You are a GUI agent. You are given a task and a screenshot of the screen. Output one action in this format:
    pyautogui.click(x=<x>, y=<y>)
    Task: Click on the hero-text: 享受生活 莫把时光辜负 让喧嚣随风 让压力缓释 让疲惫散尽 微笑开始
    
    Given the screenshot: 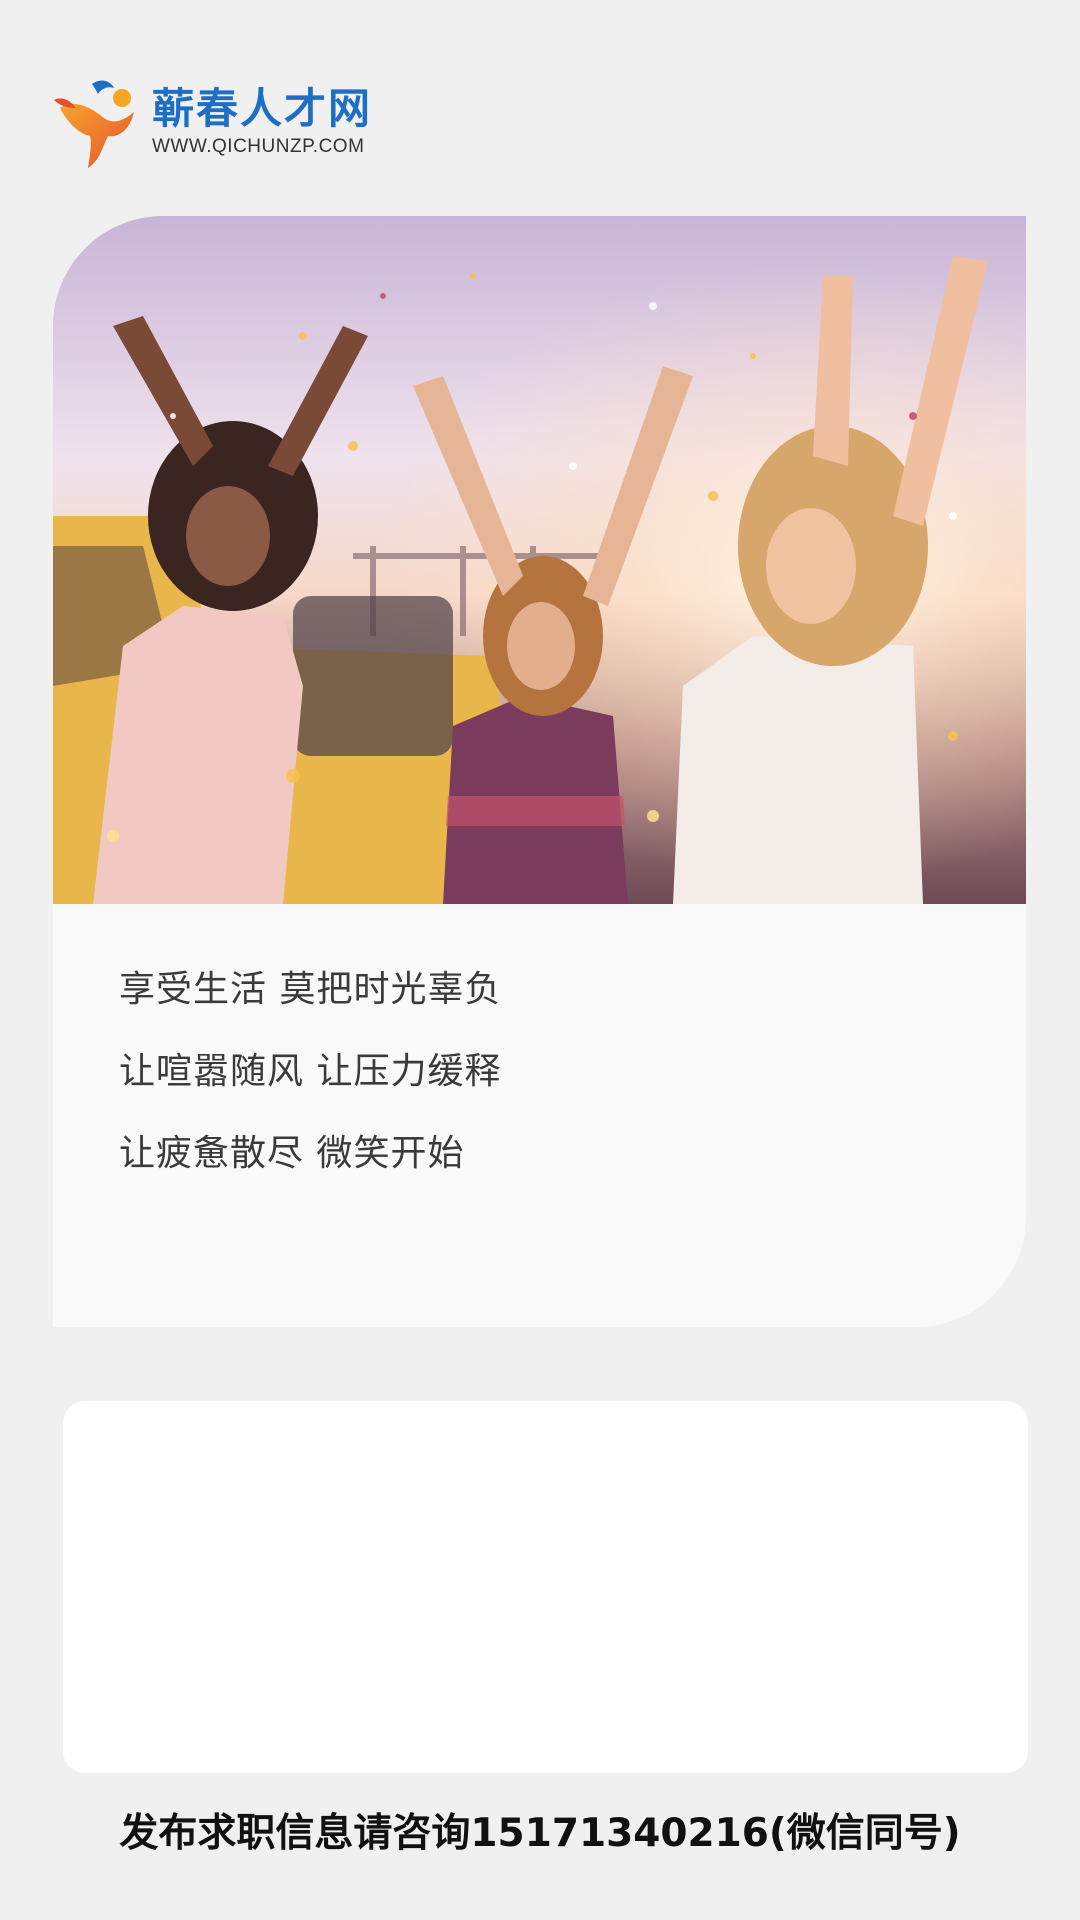 What is the action you would take?
    pyautogui.click(x=310, y=1091)
    